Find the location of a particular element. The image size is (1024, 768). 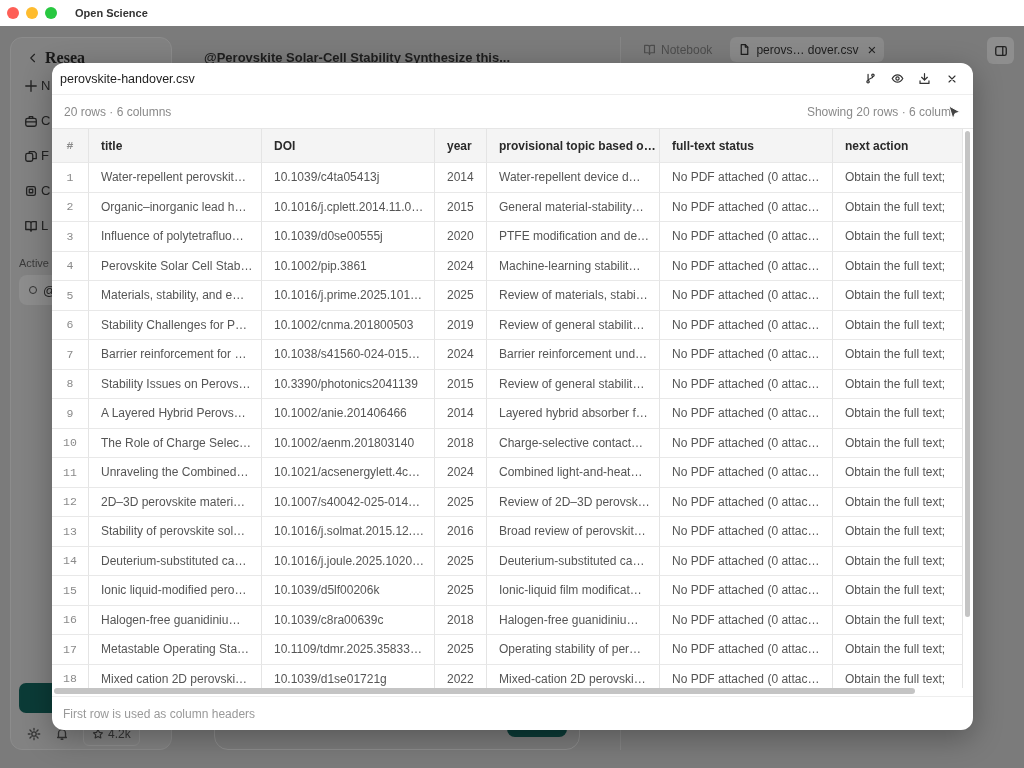

column-header: # is located at coordinates (70, 146).